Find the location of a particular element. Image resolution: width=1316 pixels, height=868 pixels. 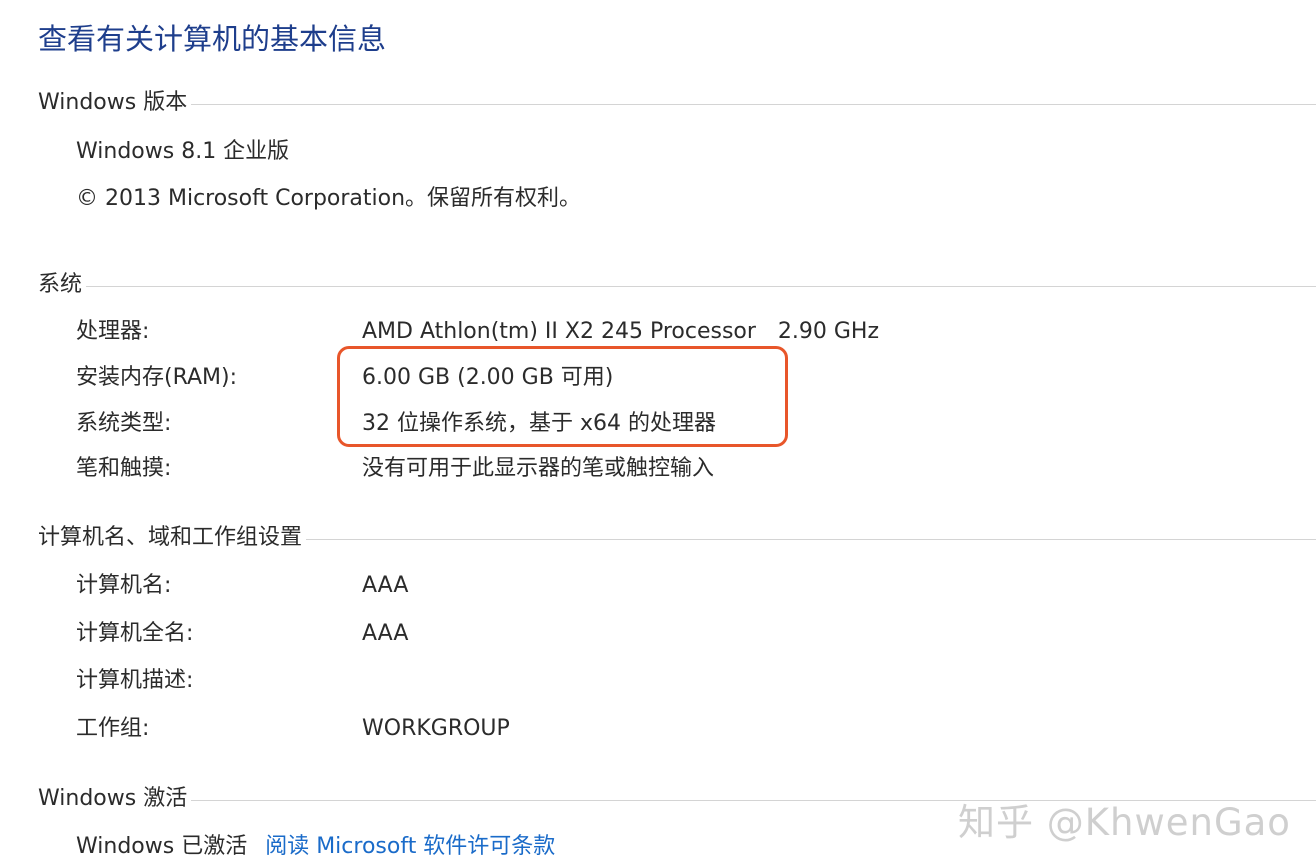

workgroup-label: 工作组: is located at coordinates (113, 728).